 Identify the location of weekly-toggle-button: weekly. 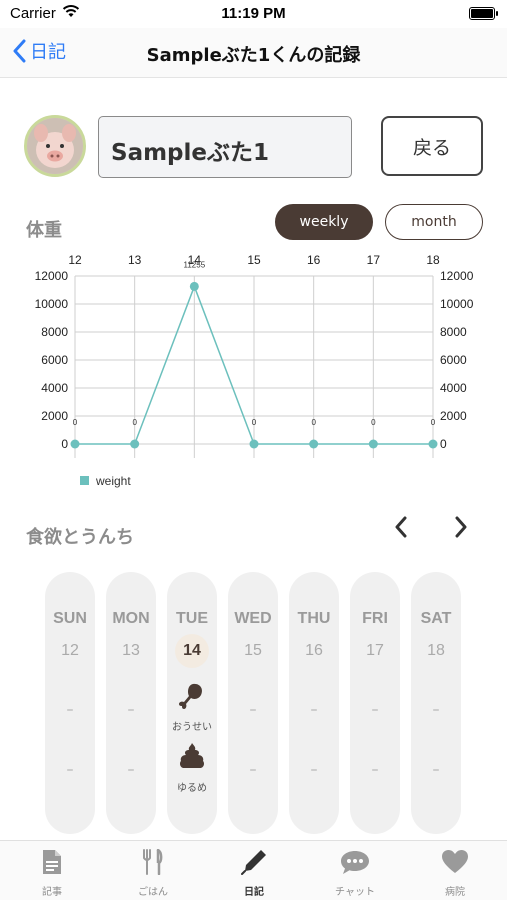
(324, 222).